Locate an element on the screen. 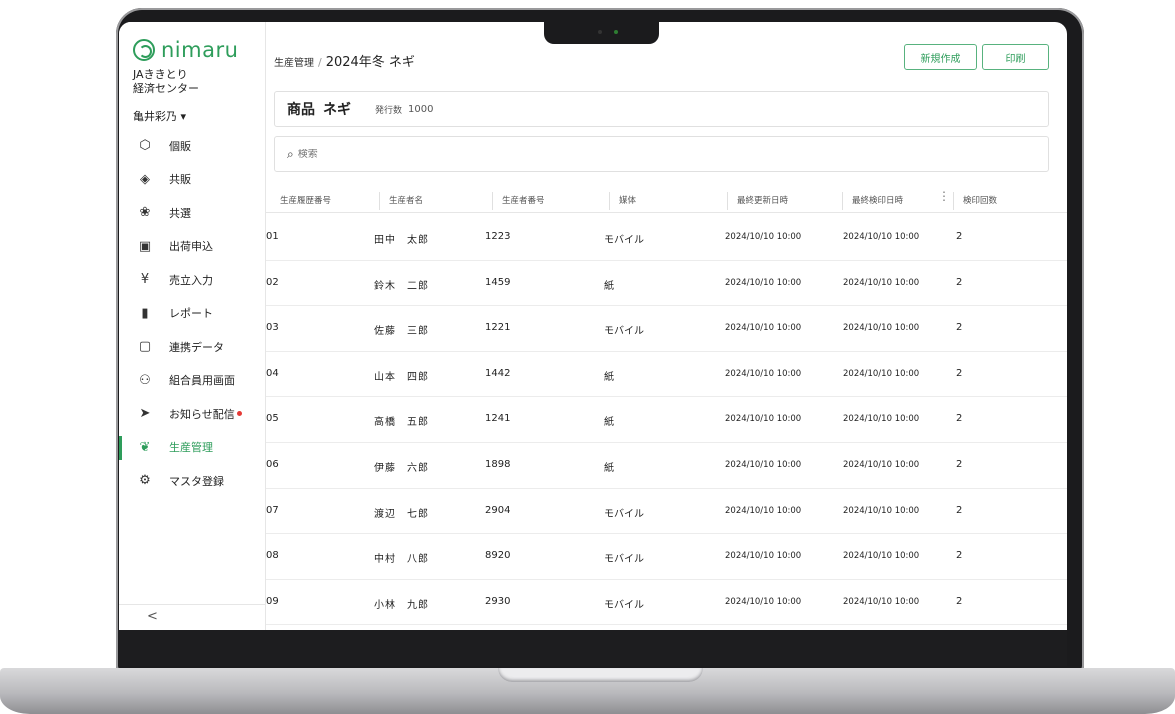 The width and height of the screenshot is (1175, 714). sidebar-item-10: ⚙ マスタ登録 is located at coordinates (192, 481).